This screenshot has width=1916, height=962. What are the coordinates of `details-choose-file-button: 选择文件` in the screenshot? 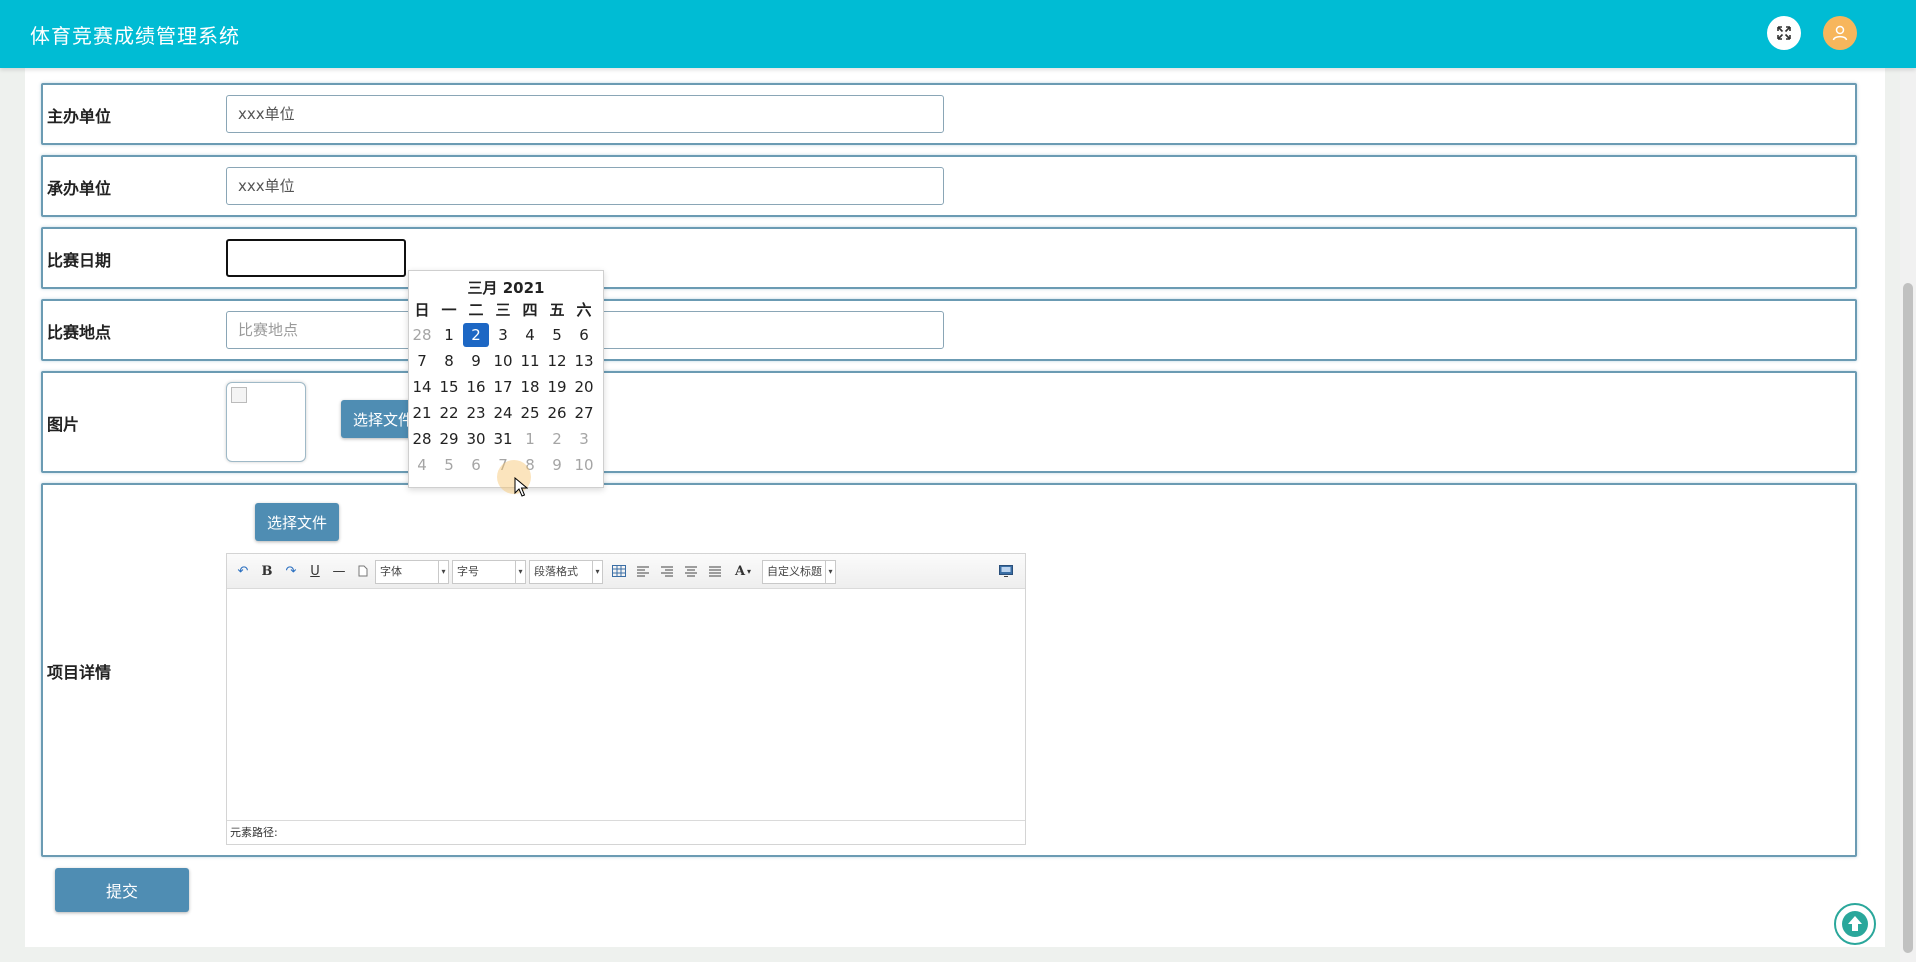 It's located at (297, 522).